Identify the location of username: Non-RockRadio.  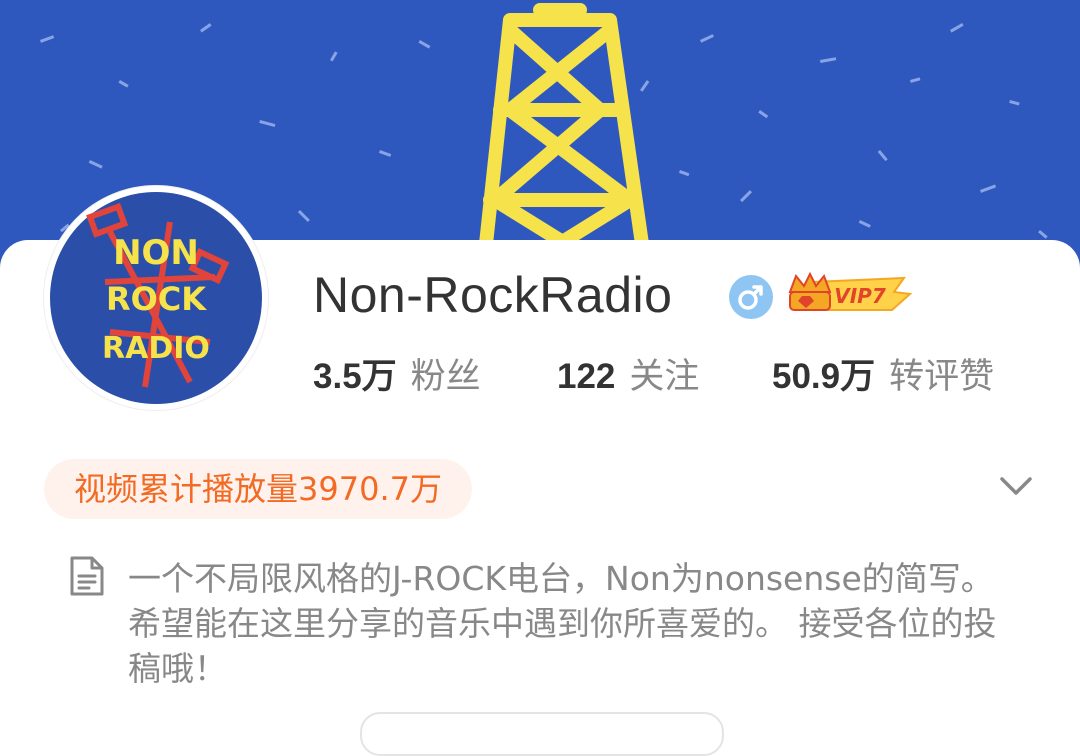
(493, 295).